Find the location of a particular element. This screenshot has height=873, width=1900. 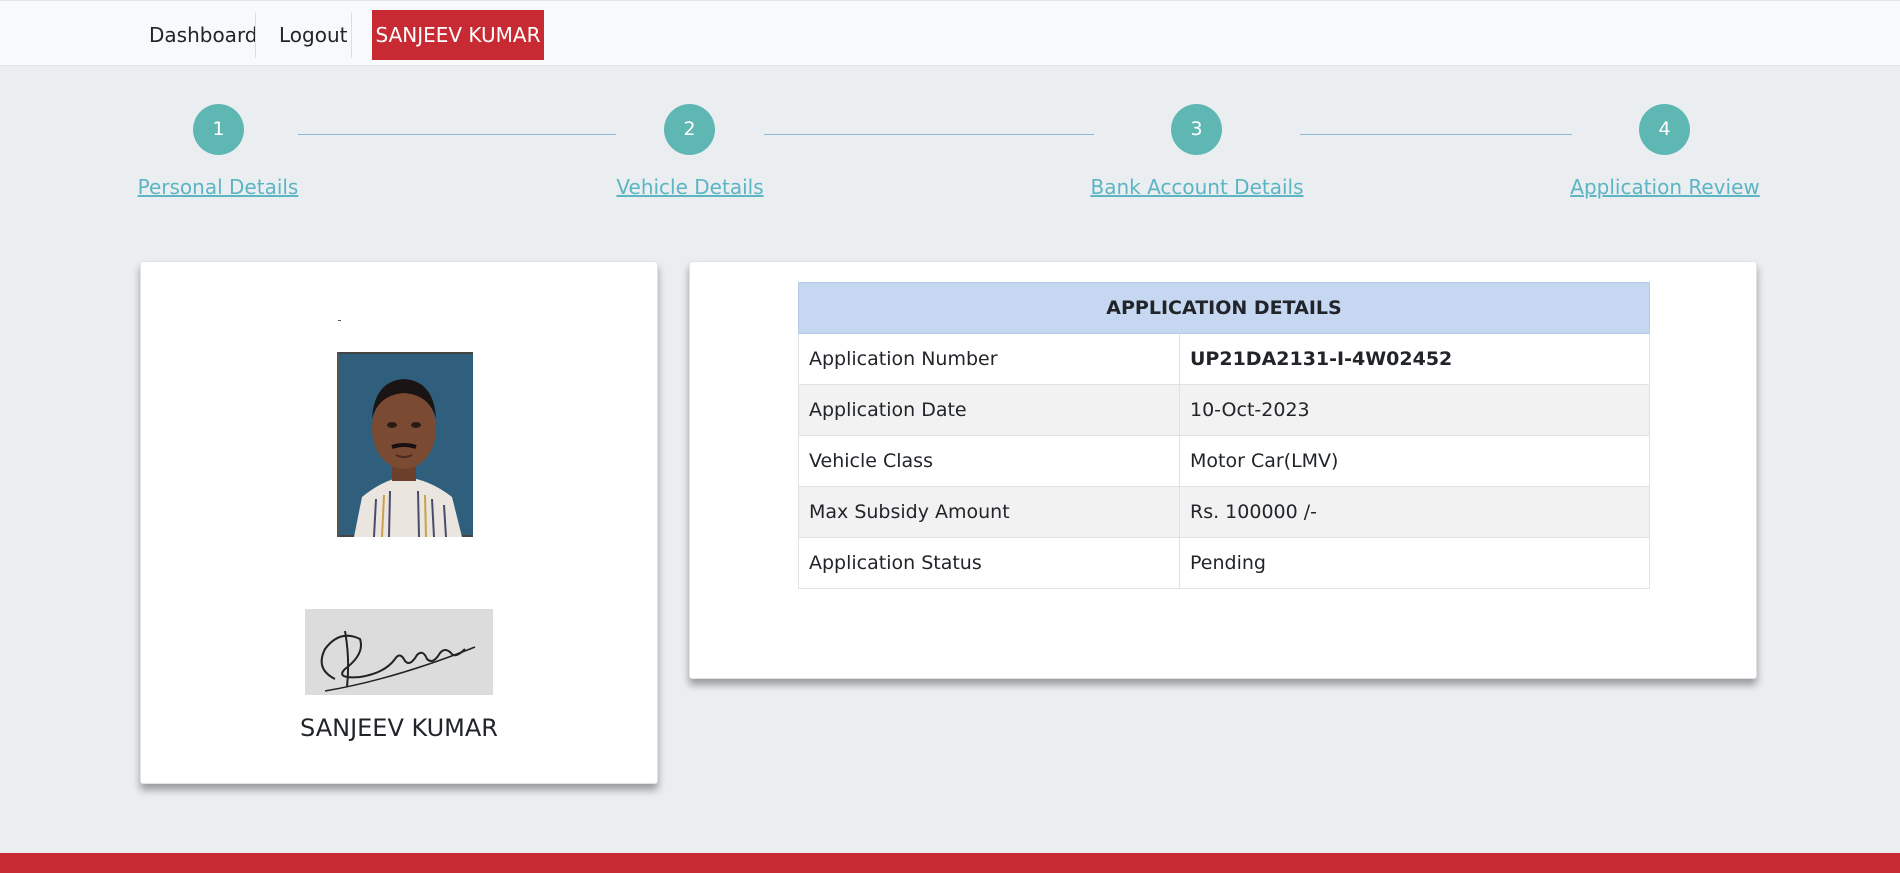

application-details-title: APPLICATION DETAILS is located at coordinates (1224, 308).